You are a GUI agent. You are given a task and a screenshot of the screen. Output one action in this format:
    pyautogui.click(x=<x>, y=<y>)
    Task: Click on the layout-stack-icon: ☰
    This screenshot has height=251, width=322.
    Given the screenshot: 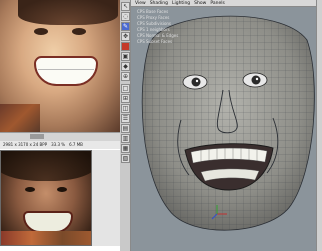 What is the action you would take?
    pyautogui.click(x=125, y=118)
    